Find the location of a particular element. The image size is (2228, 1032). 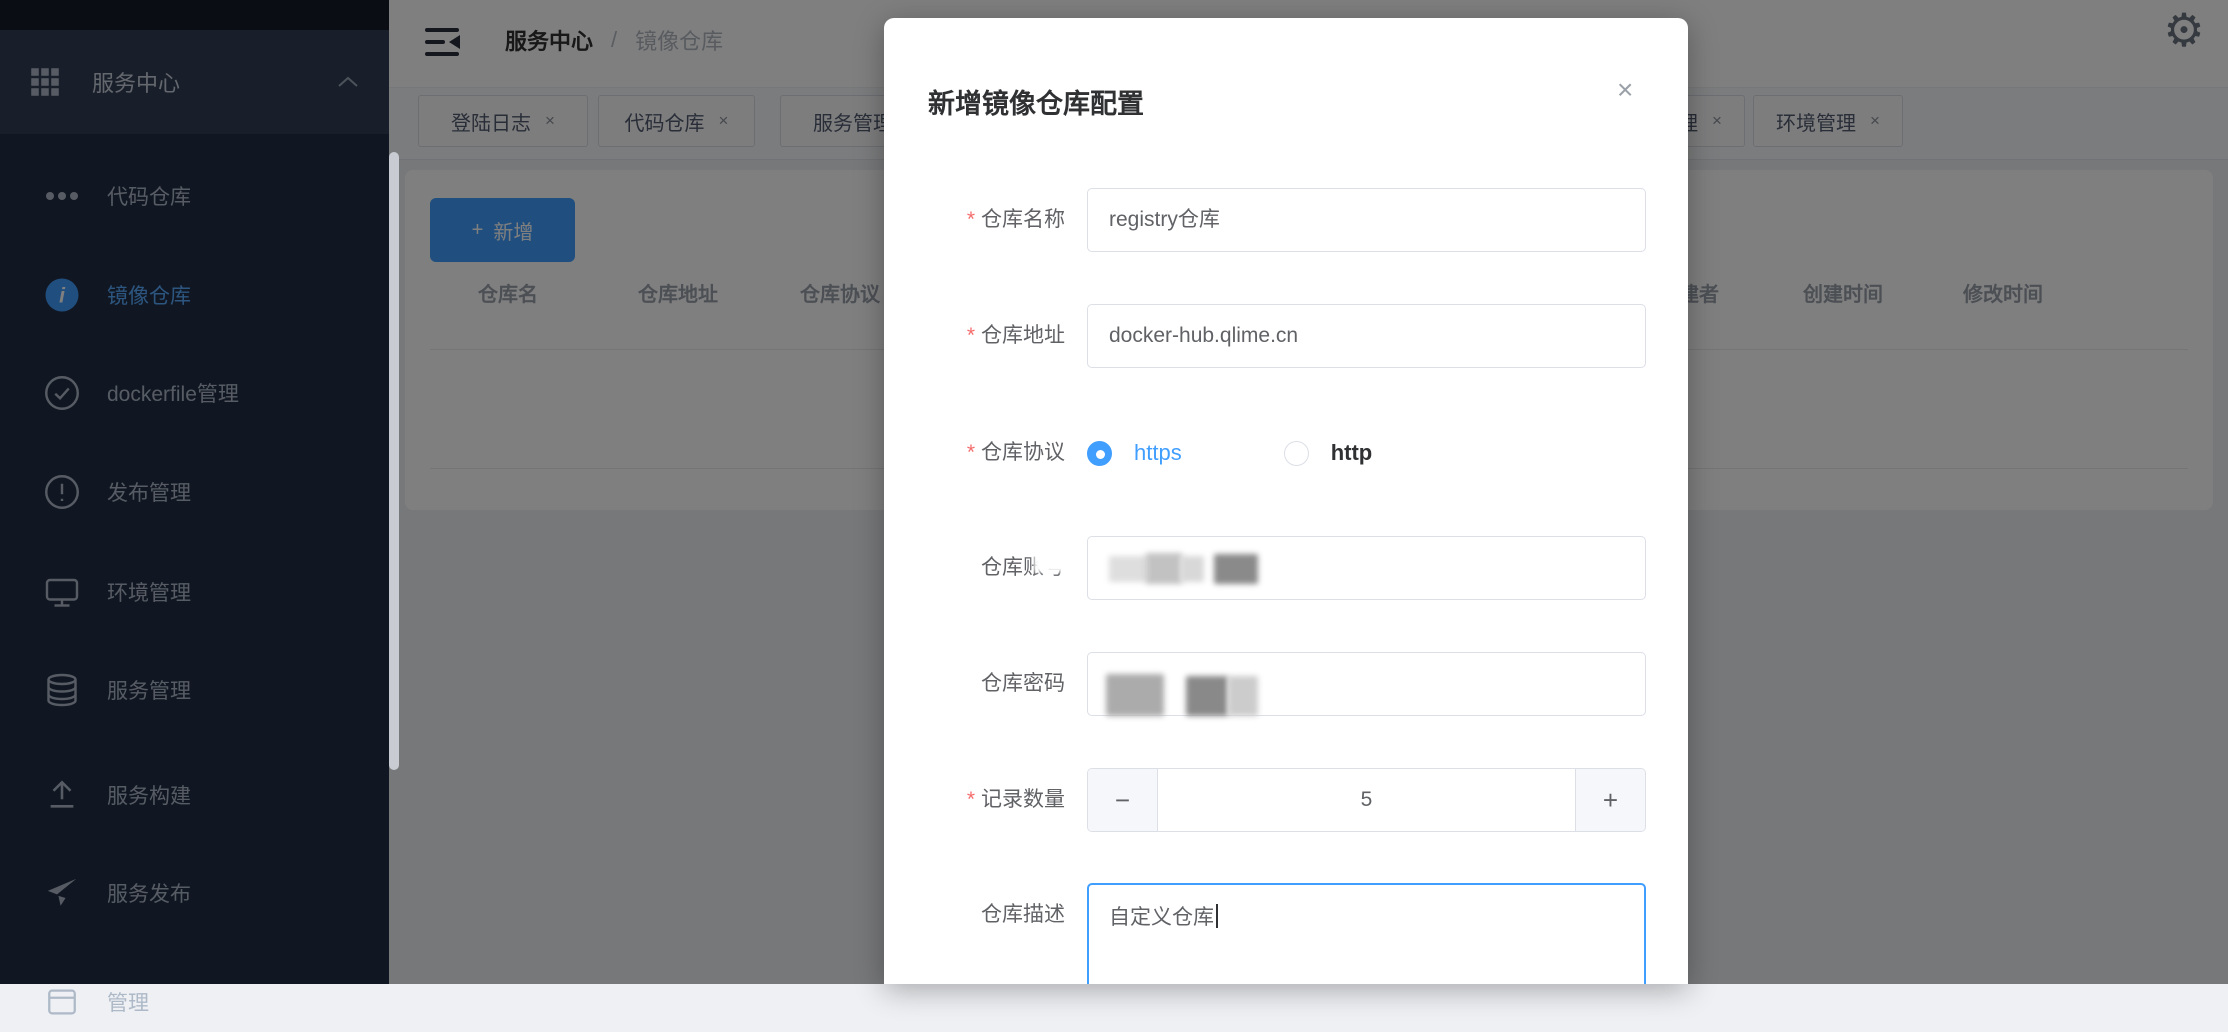

close-icon: × is located at coordinates (1625, 90).